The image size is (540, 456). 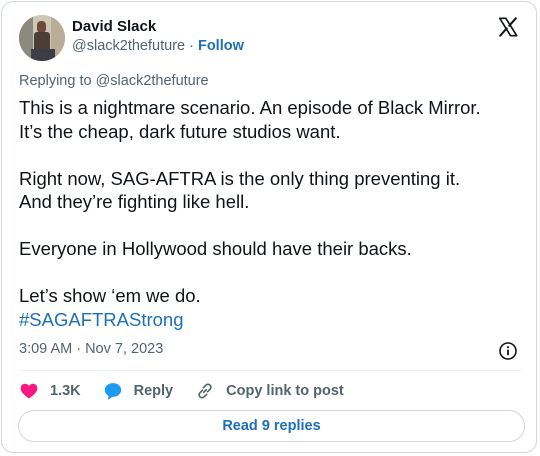 What do you see at coordinates (285, 391) in the screenshot?
I see `copy-link-label: Copy link to post` at bounding box center [285, 391].